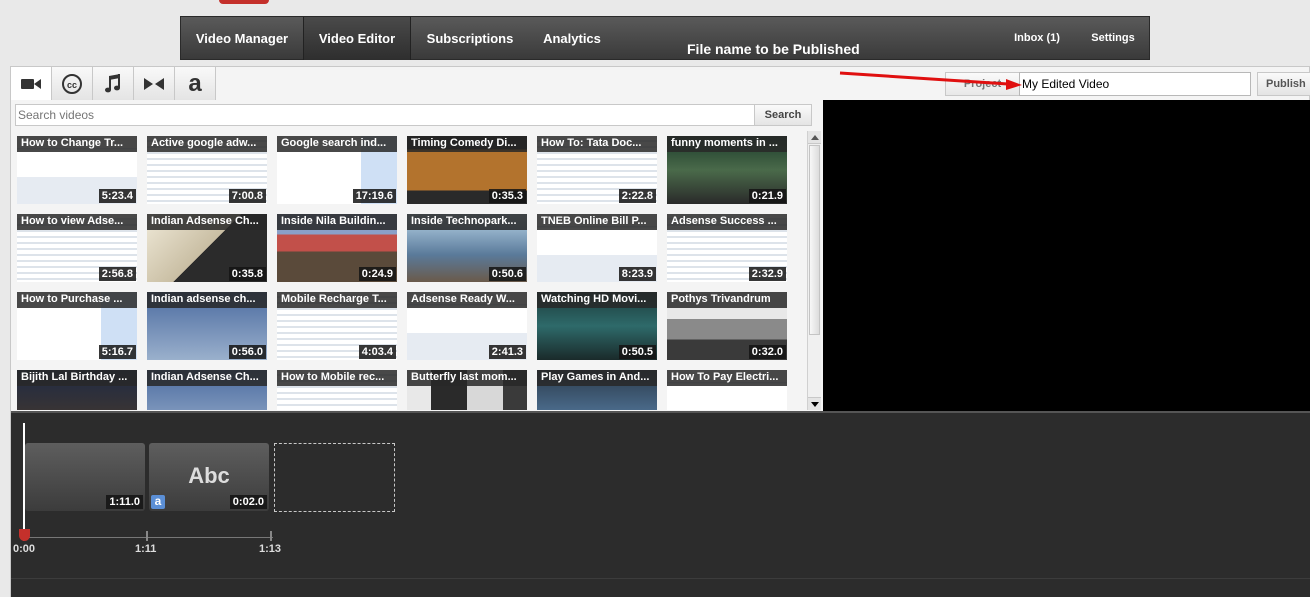  Describe the element at coordinates (507, 196) in the screenshot. I see `video-duration: 0:35.3` at that location.